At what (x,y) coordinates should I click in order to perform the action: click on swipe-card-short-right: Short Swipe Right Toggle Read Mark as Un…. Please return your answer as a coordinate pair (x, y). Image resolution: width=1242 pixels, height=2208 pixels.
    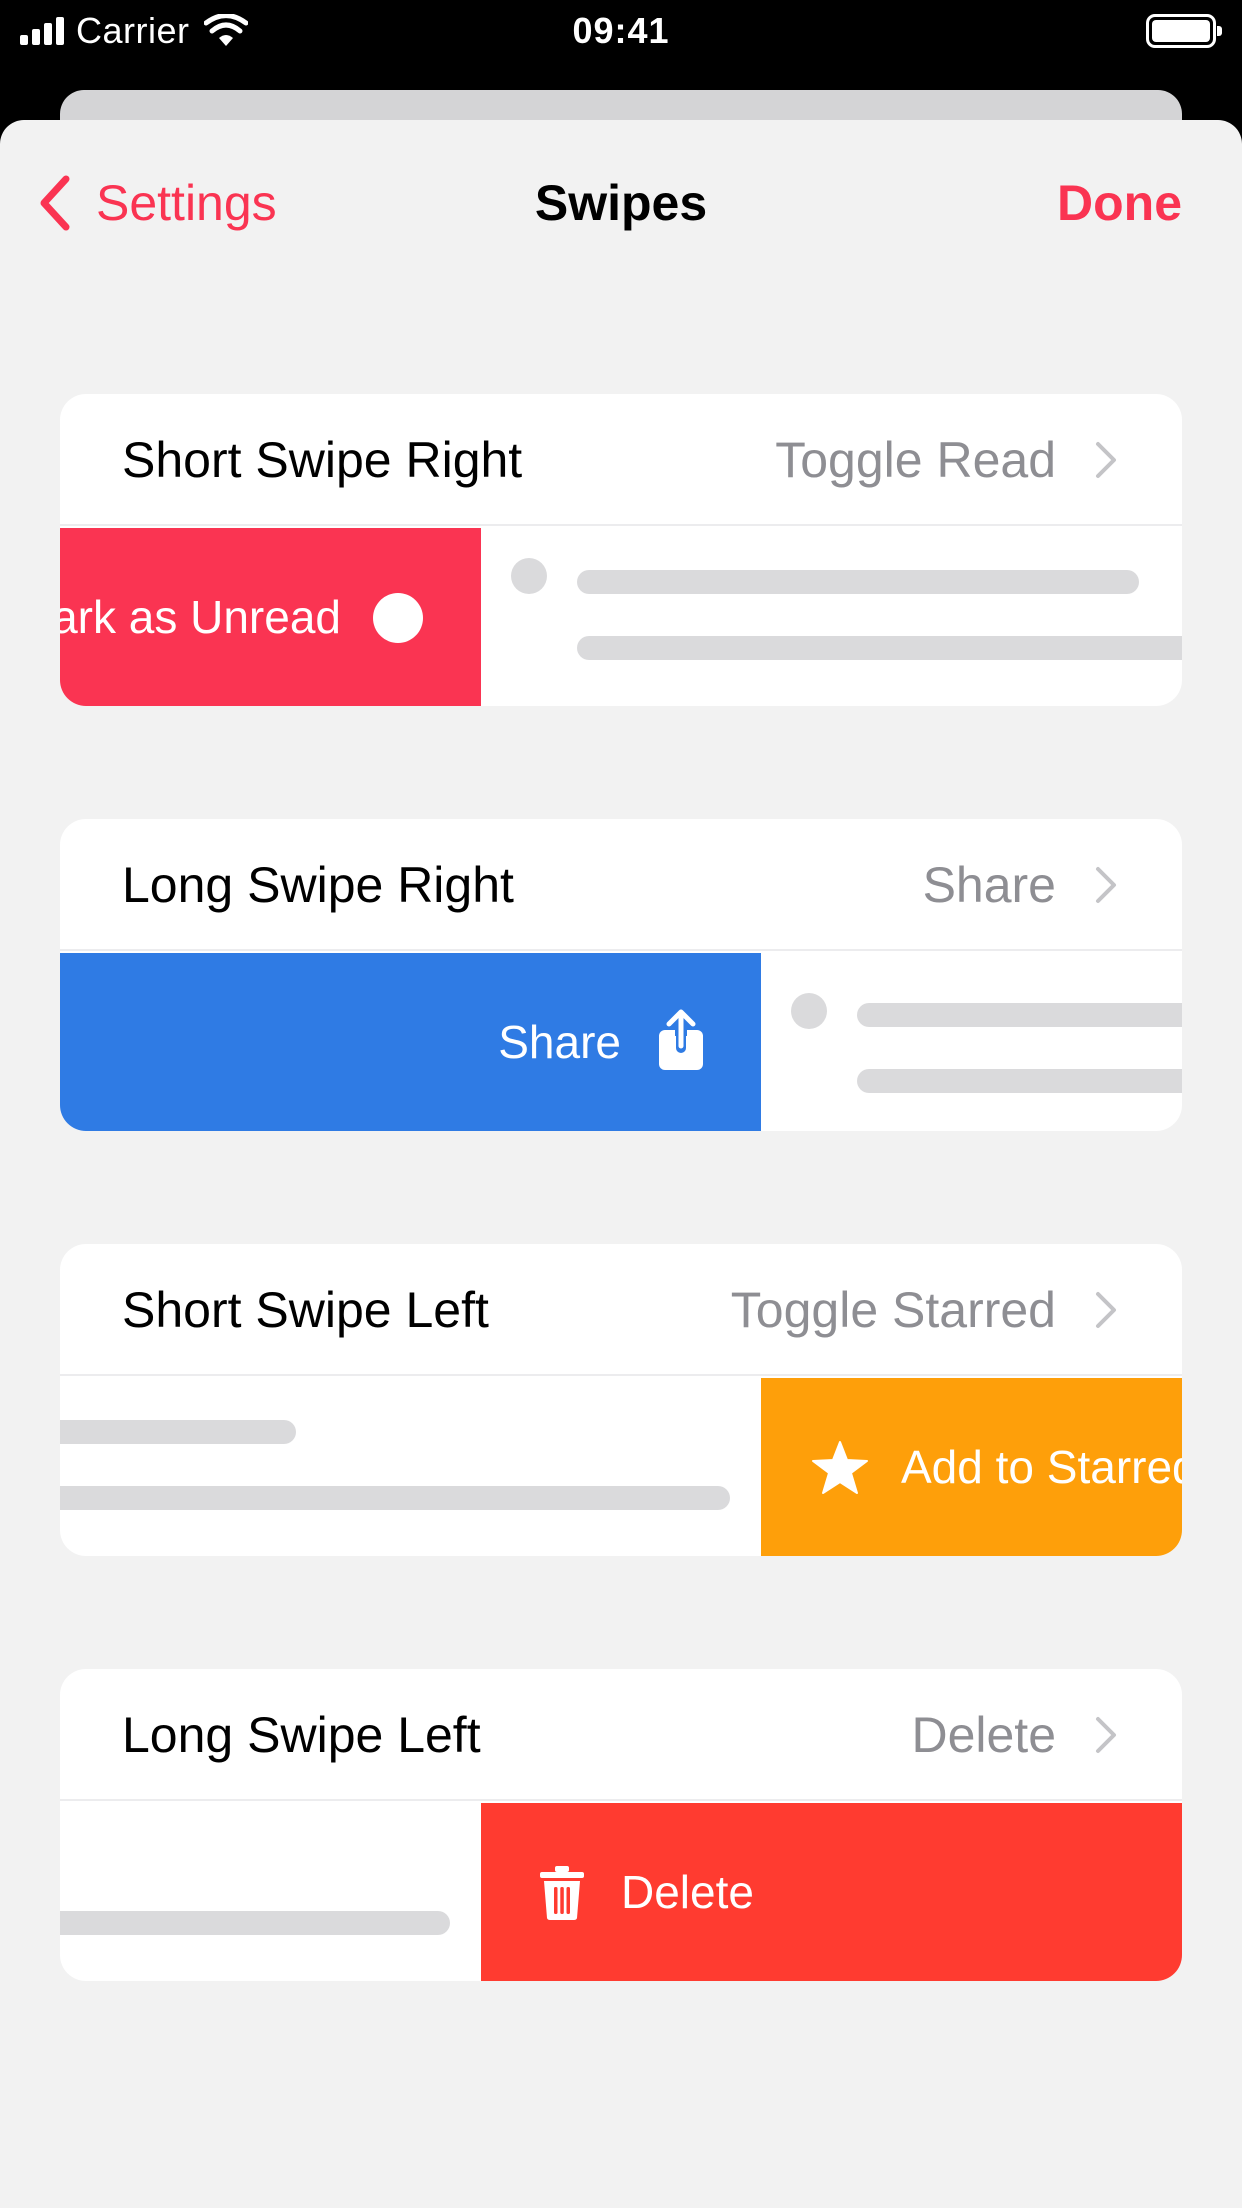
    Looking at the image, I should click on (621, 550).